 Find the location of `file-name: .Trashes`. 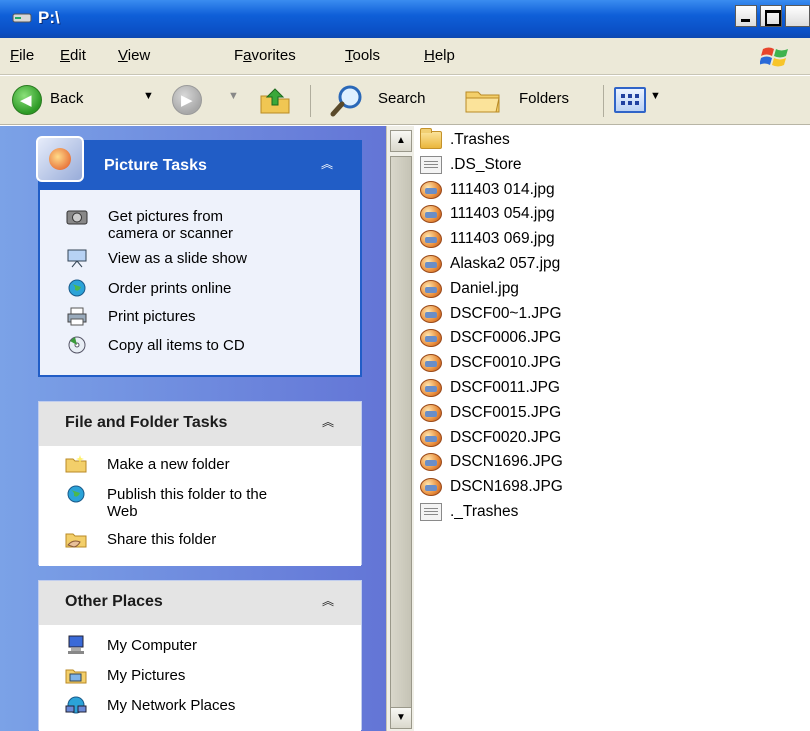

file-name: .Trashes is located at coordinates (480, 139).